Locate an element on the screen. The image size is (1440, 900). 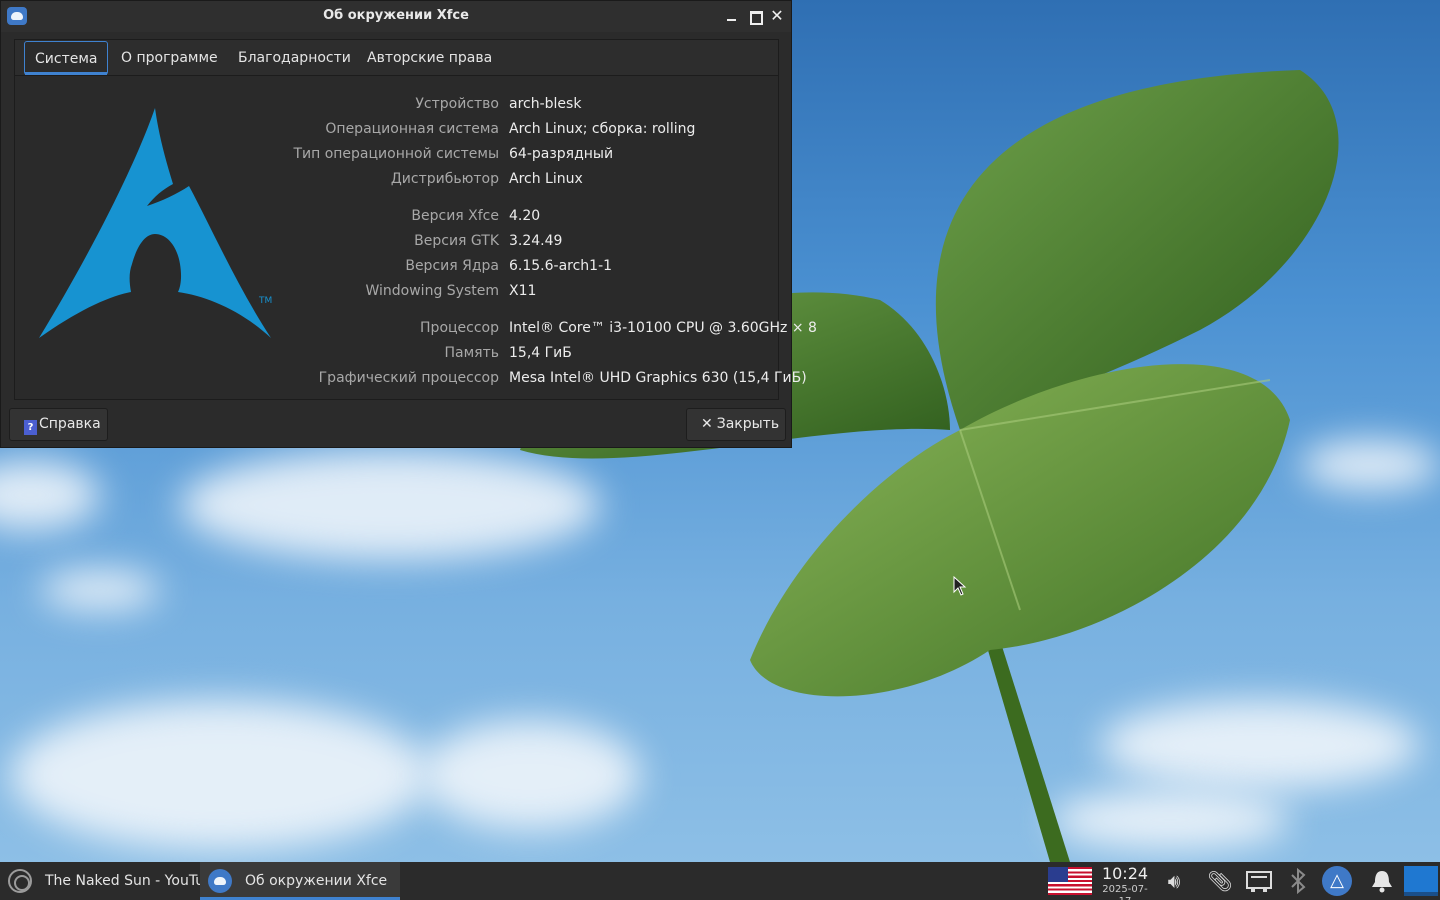
taskbar-item-about-xfce: Об окружении Xfce is located at coordinates (300, 881).